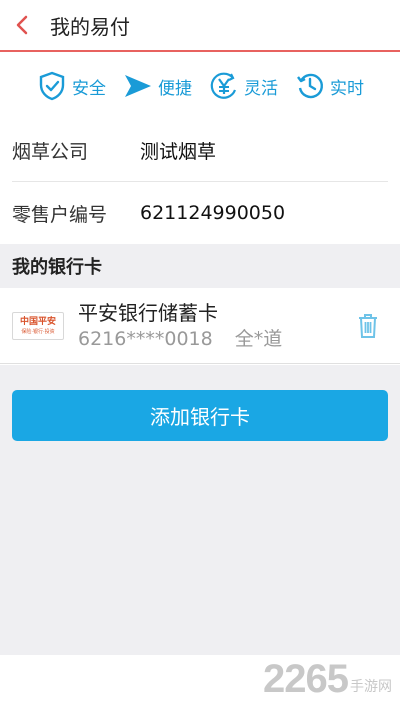 This screenshot has height=710, width=400. Describe the element at coordinates (329, 86) in the screenshot. I see `feature-realtime: 实时` at that location.